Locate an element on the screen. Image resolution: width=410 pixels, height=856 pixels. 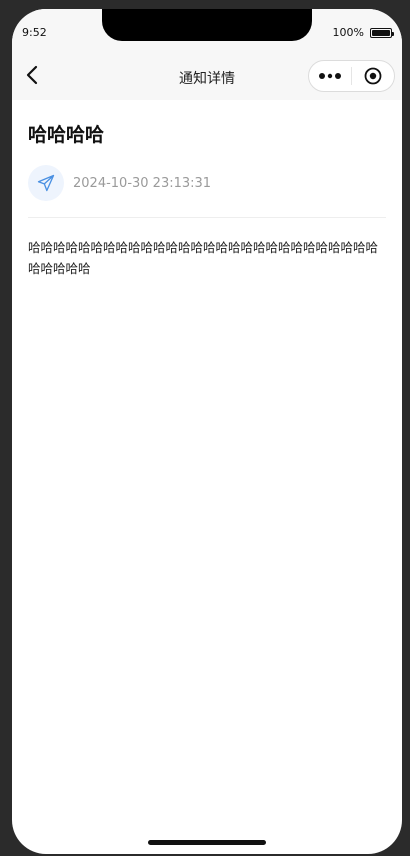
battery-fill is located at coordinates (381, 32).